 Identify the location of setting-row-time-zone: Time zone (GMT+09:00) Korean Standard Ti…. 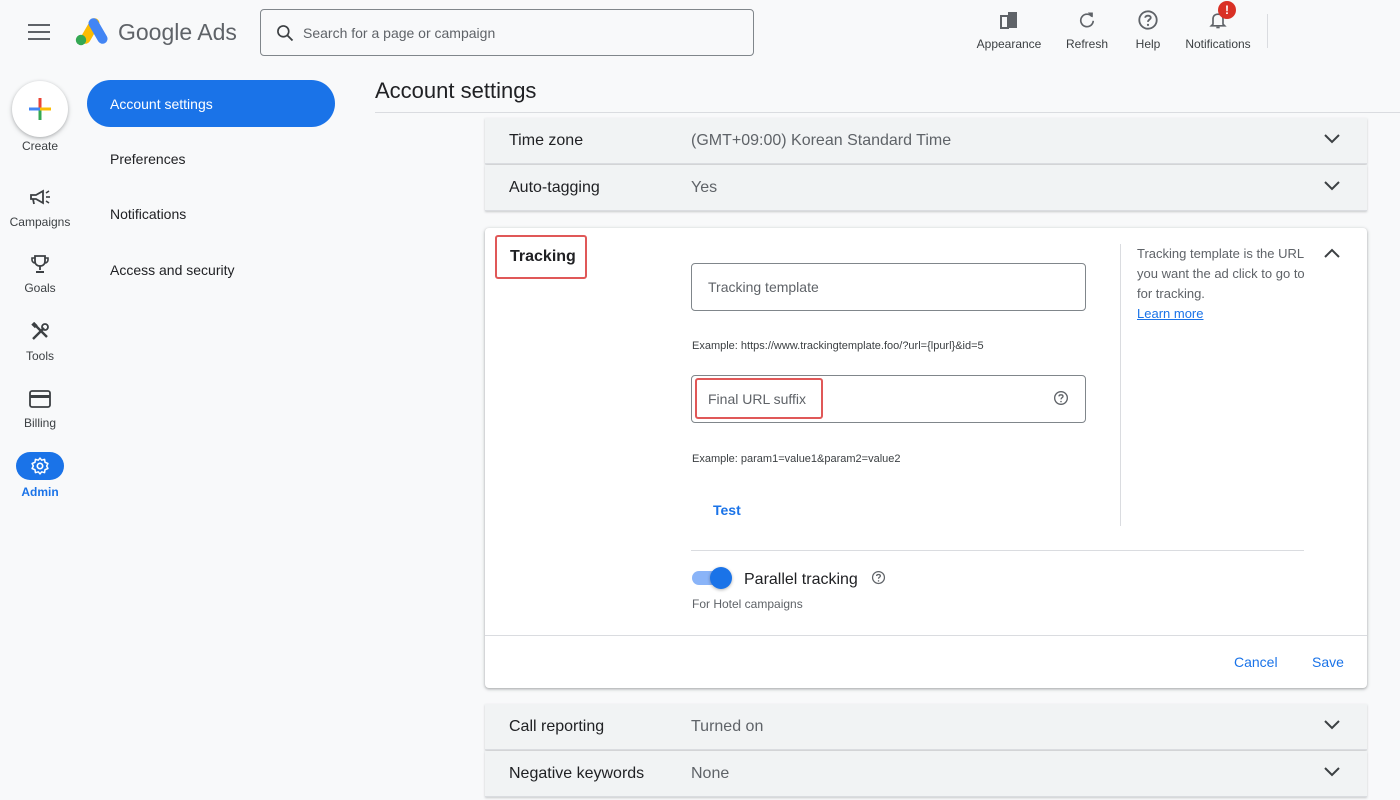
(926, 141).